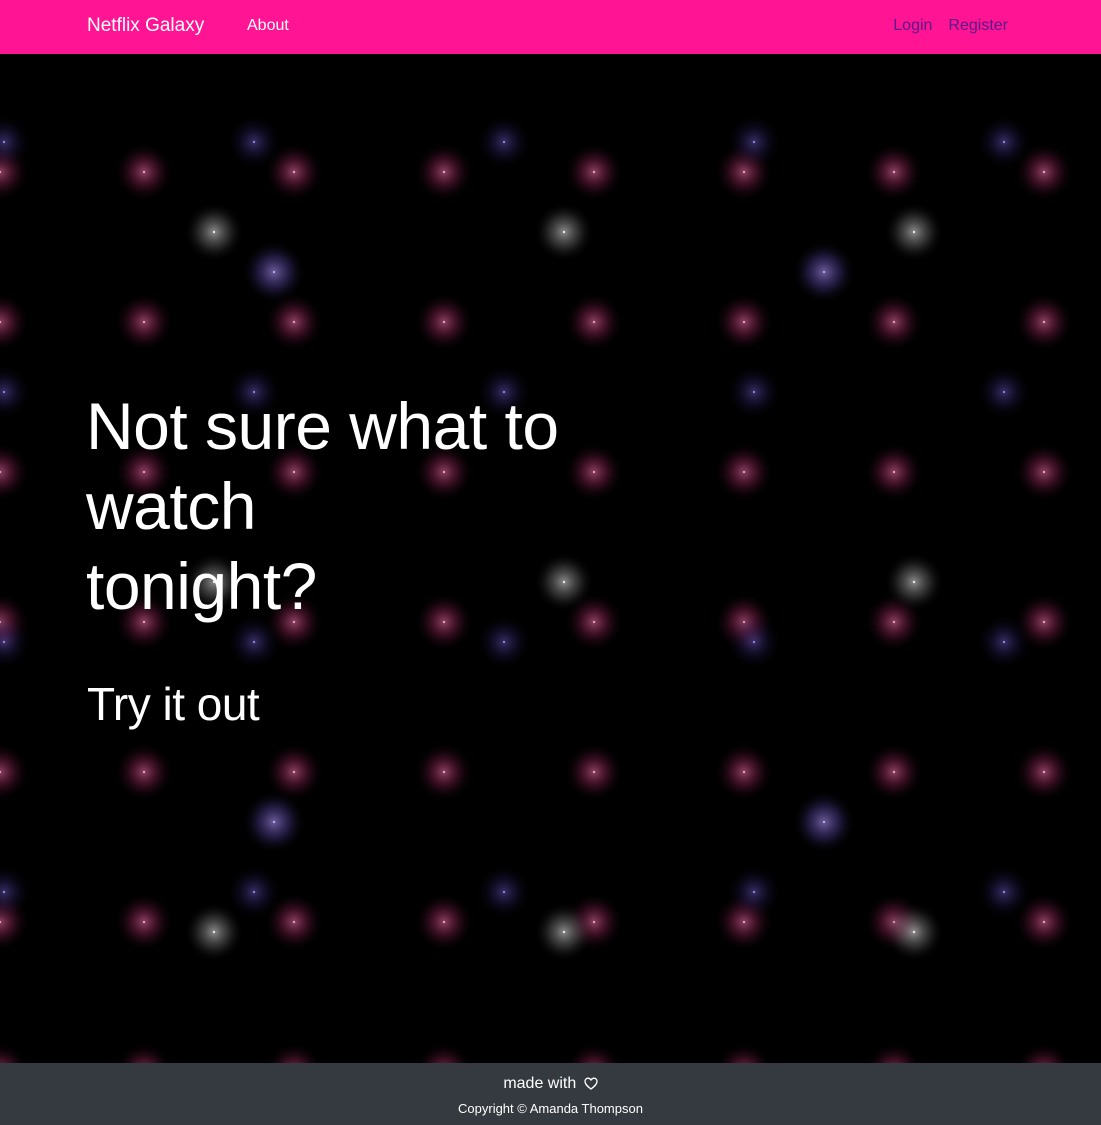 Image resolution: width=1101 pixels, height=1125 pixels. What do you see at coordinates (171, 506) in the screenshot?
I see `headline-line-2: watch` at bounding box center [171, 506].